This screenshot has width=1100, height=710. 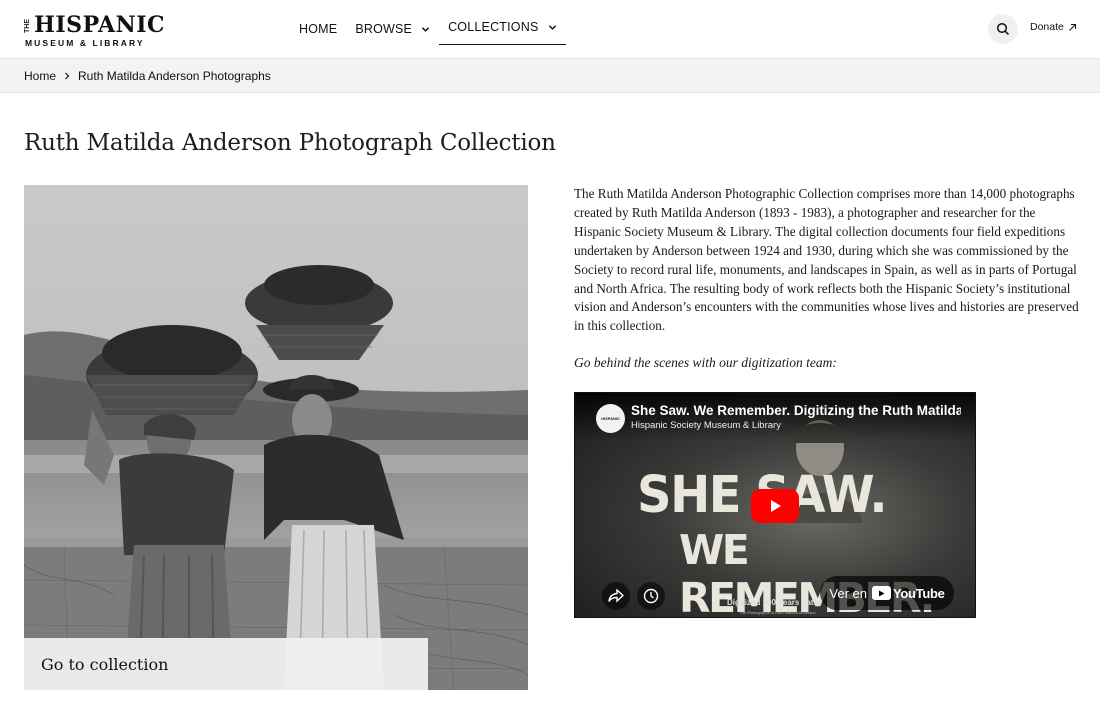 What do you see at coordinates (493, 27) in the screenshot?
I see `nav-collections-label: COLLECTIONS` at bounding box center [493, 27].